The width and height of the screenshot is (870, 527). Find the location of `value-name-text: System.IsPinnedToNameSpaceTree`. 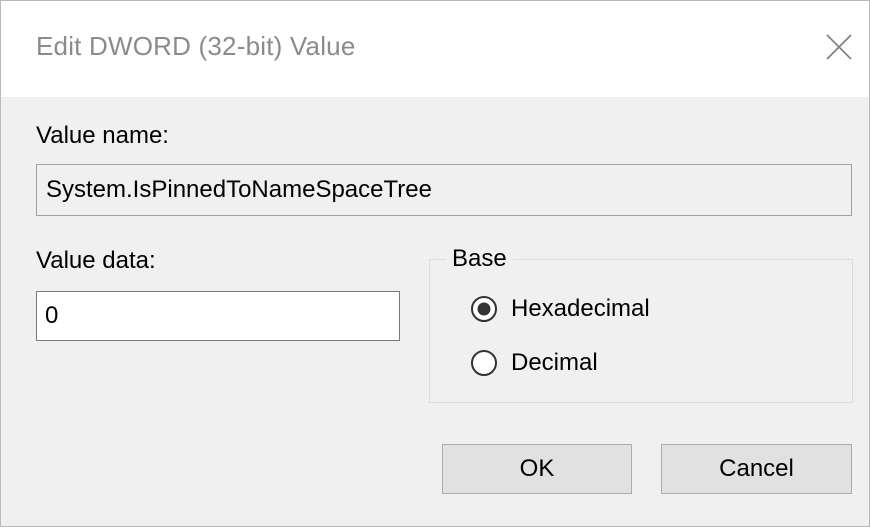

value-name-text: System.IsPinnedToNameSpaceTree is located at coordinates (239, 189).